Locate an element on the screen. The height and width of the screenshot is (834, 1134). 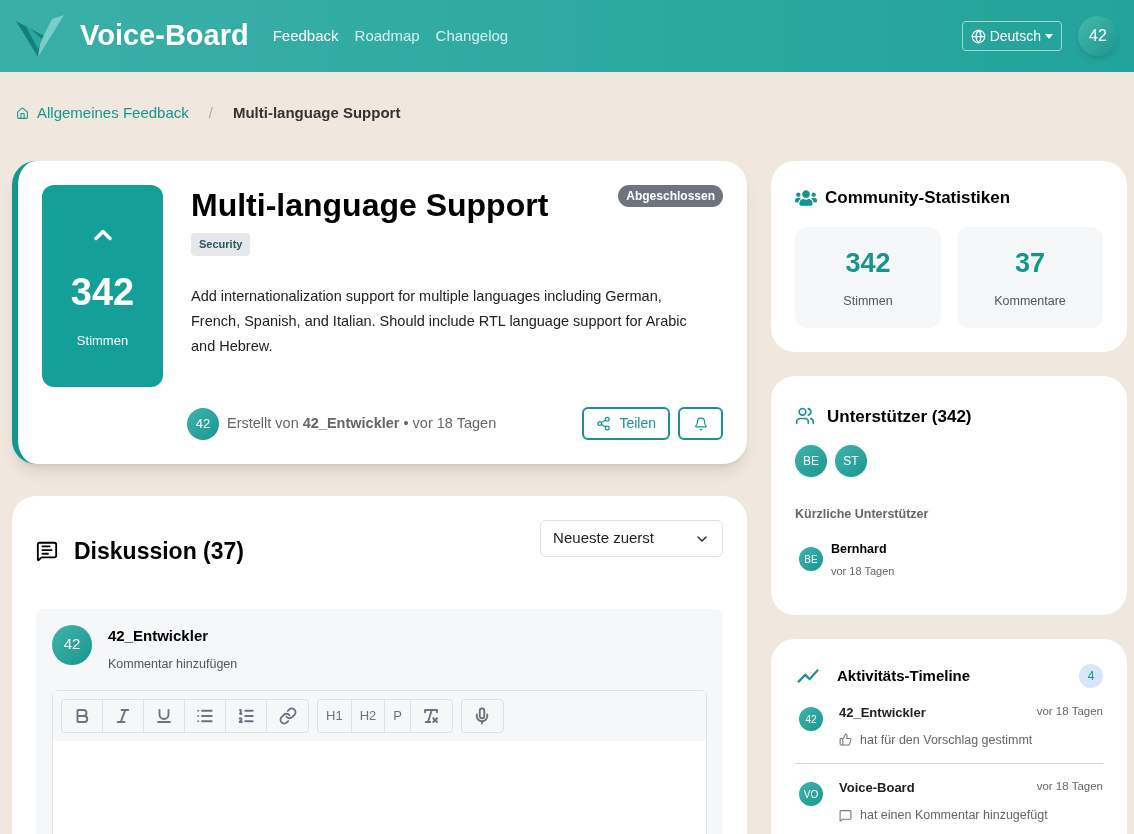
link-icon is located at coordinates (287, 715).